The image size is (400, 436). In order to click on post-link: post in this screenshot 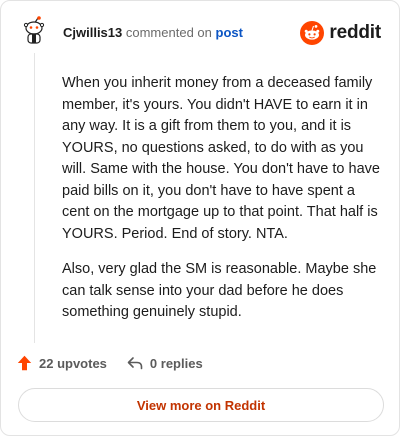, I will do `click(229, 32)`.